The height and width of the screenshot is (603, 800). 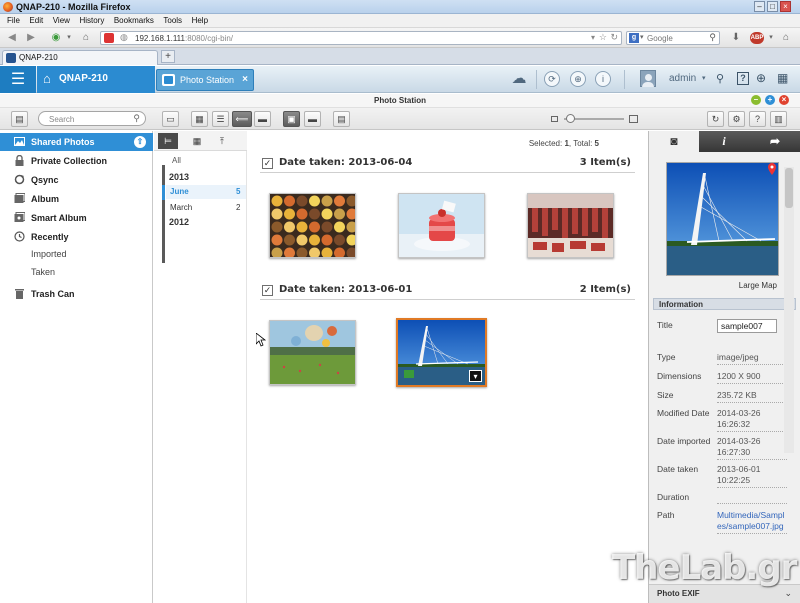 I want to click on download-icon: ⬇, so click(x=736, y=38).